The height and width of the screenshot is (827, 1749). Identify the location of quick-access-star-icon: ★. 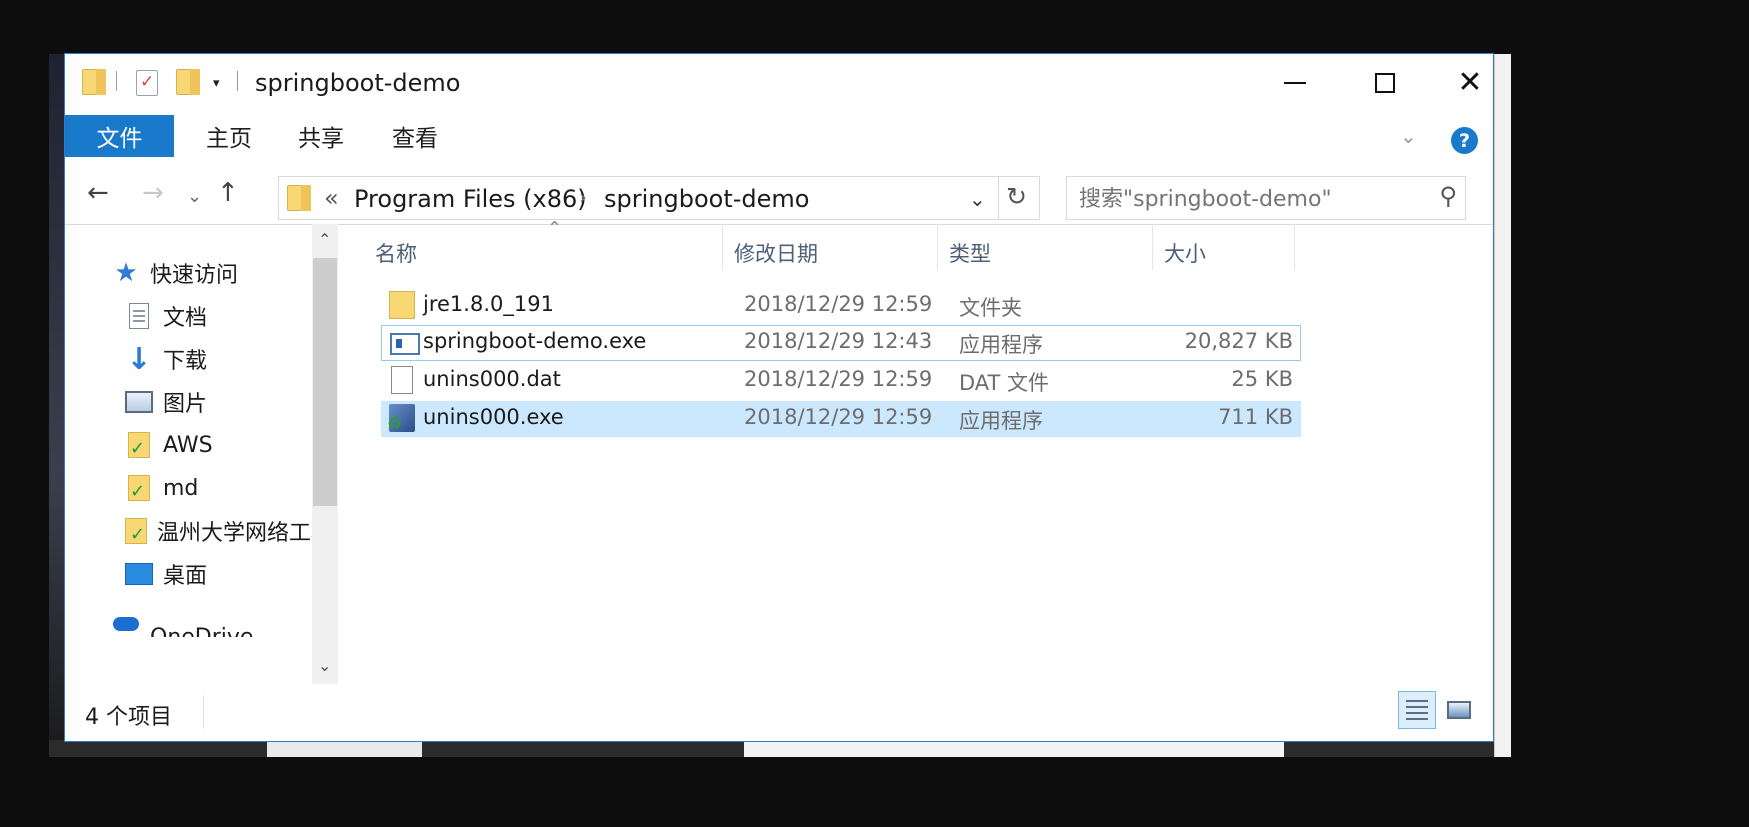
(126, 273).